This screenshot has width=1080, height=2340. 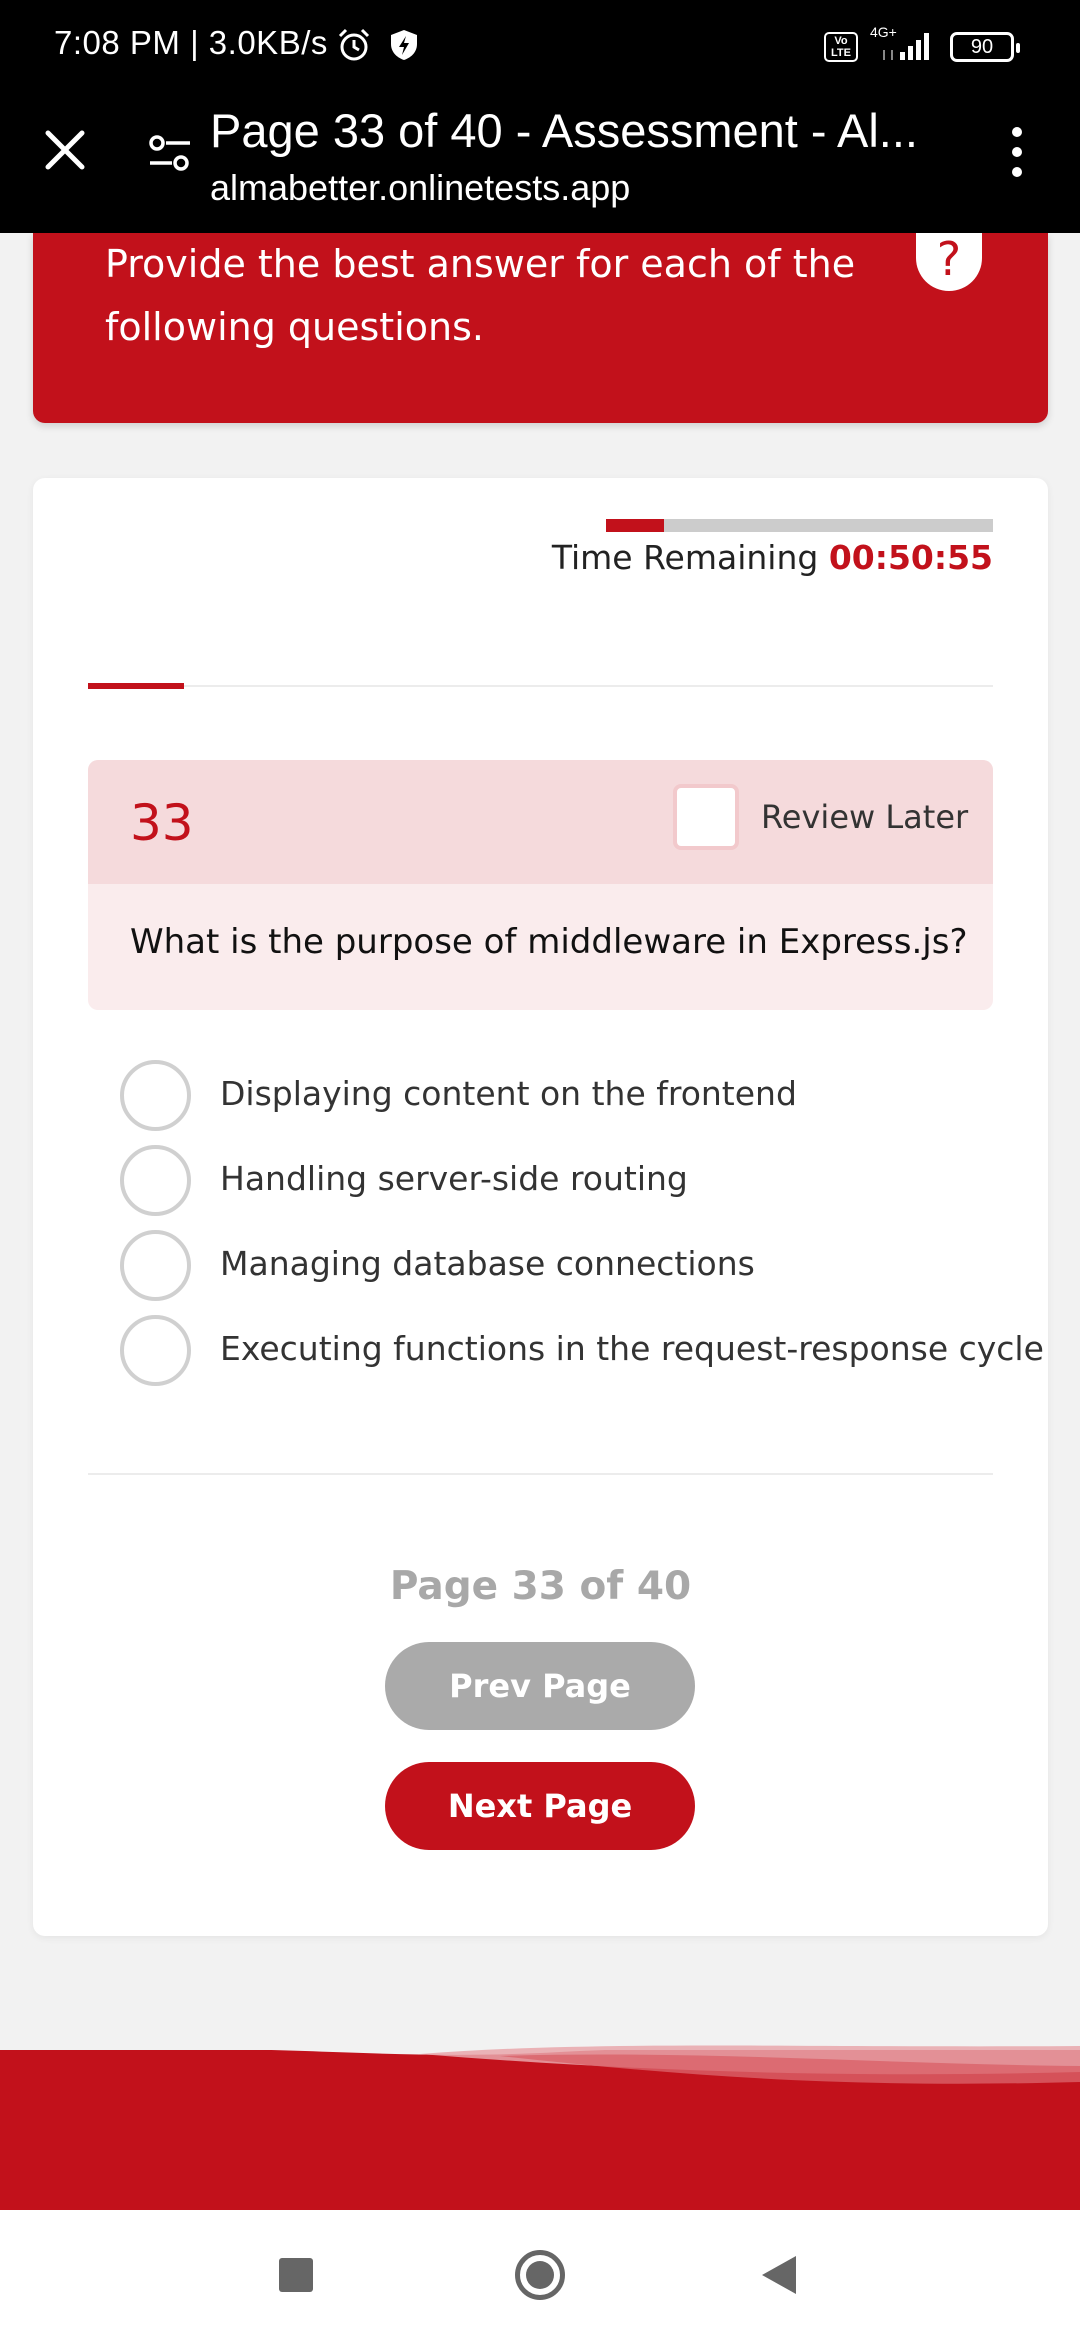 What do you see at coordinates (685, 557) in the screenshot?
I see `time-remaining-label: Time Remaining` at bounding box center [685, 557].